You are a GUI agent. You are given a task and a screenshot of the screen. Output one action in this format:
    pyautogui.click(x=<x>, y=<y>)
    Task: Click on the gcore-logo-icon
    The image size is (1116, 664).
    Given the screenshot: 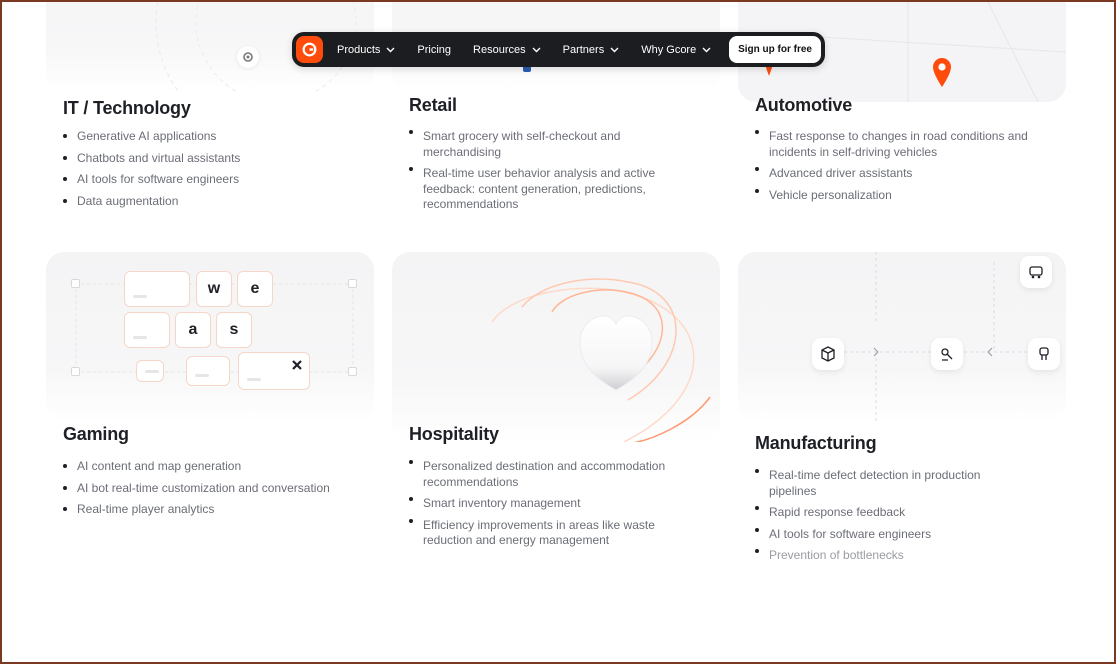 What is the action you would take?
    pyautogui.click(x=309, y=49)
    